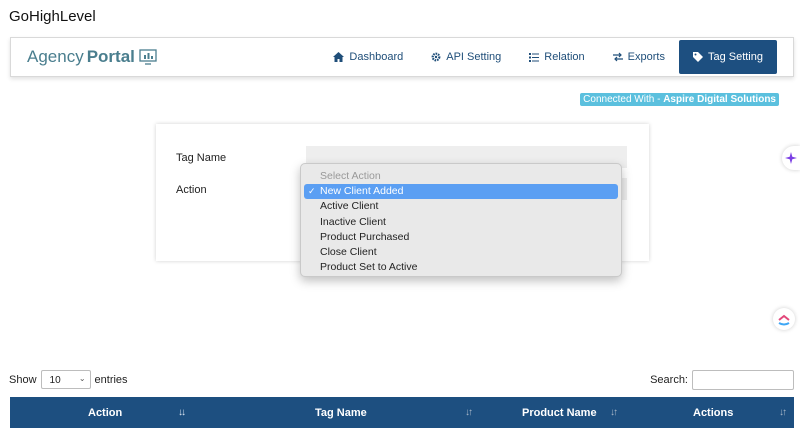  Describe the element at coordinates (55, 380) in the screenshot. I see `page-size-value: 10` at that location.